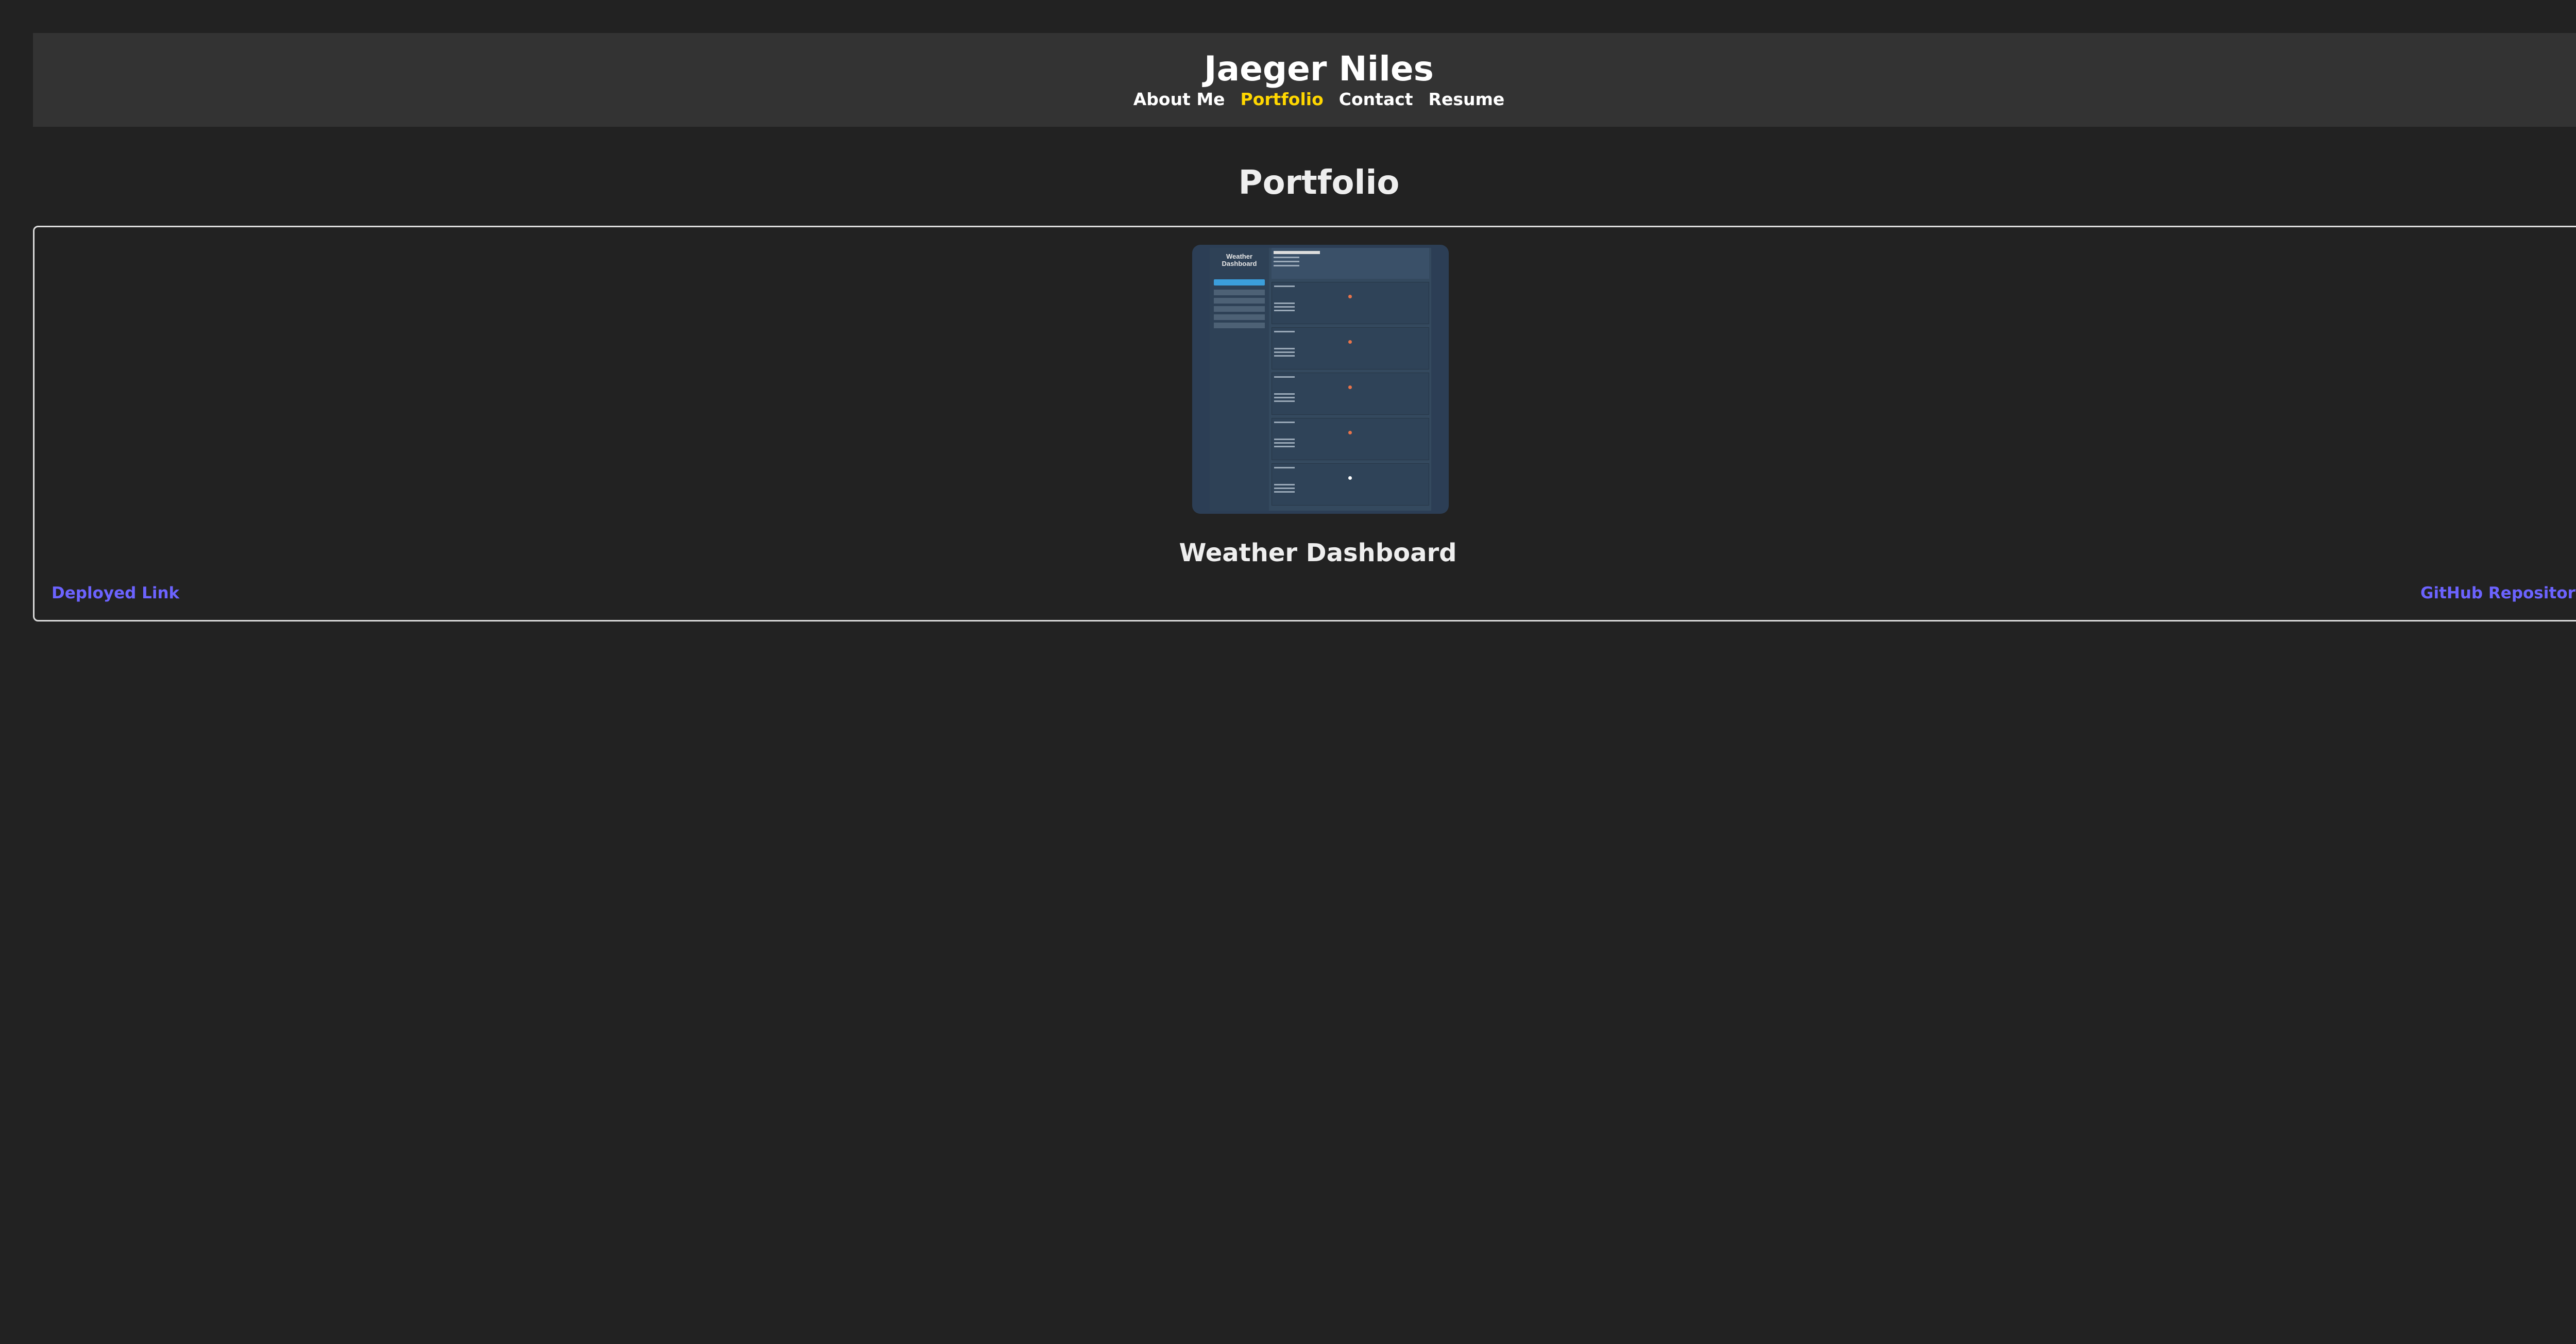  What do you see at coordinates (2498, 593) in the screenshot?
I see `github-repo-link: GitHub Repository` at bounding box center [2498, 593].